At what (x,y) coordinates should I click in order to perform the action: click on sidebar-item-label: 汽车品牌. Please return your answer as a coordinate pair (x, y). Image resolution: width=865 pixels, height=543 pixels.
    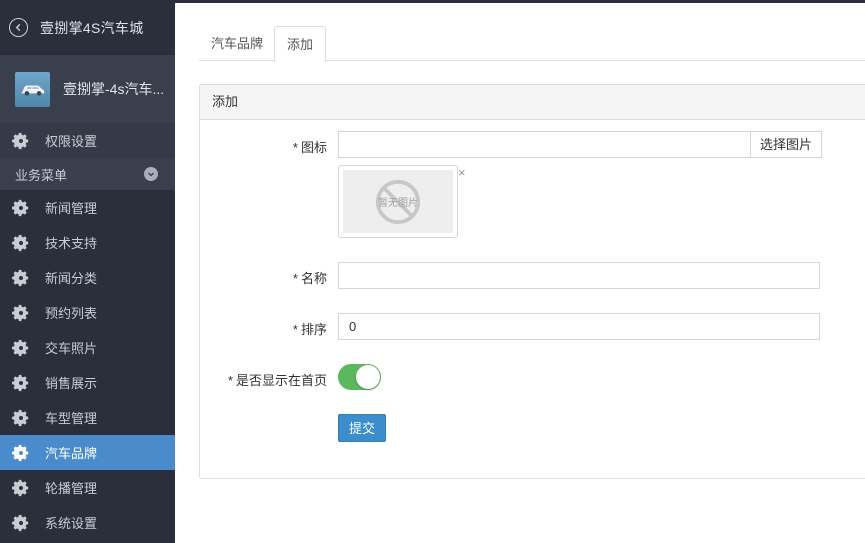
    Looking at the image, I should click on (71, 453).